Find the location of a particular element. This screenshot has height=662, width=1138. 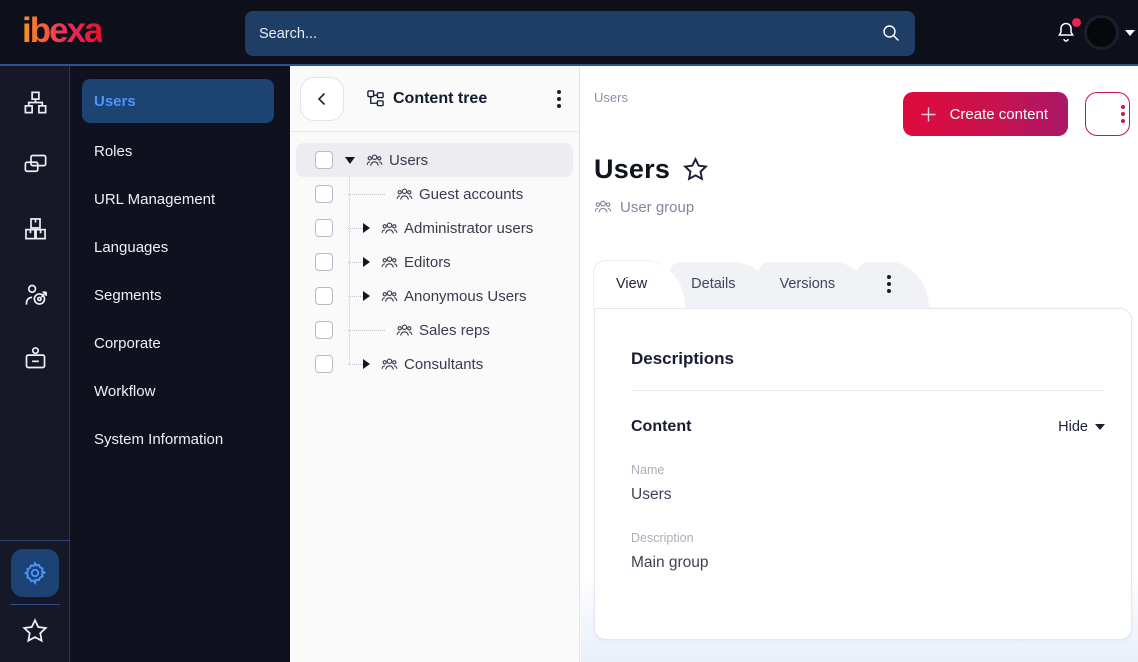

badge-icon is located at coordinates (35, 358).